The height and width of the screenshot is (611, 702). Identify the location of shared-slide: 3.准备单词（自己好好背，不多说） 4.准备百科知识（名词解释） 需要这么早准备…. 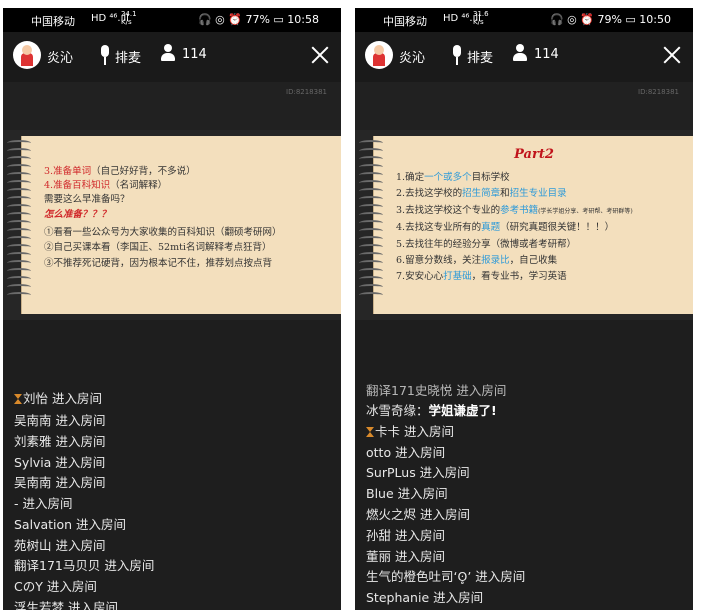
(172, 225).